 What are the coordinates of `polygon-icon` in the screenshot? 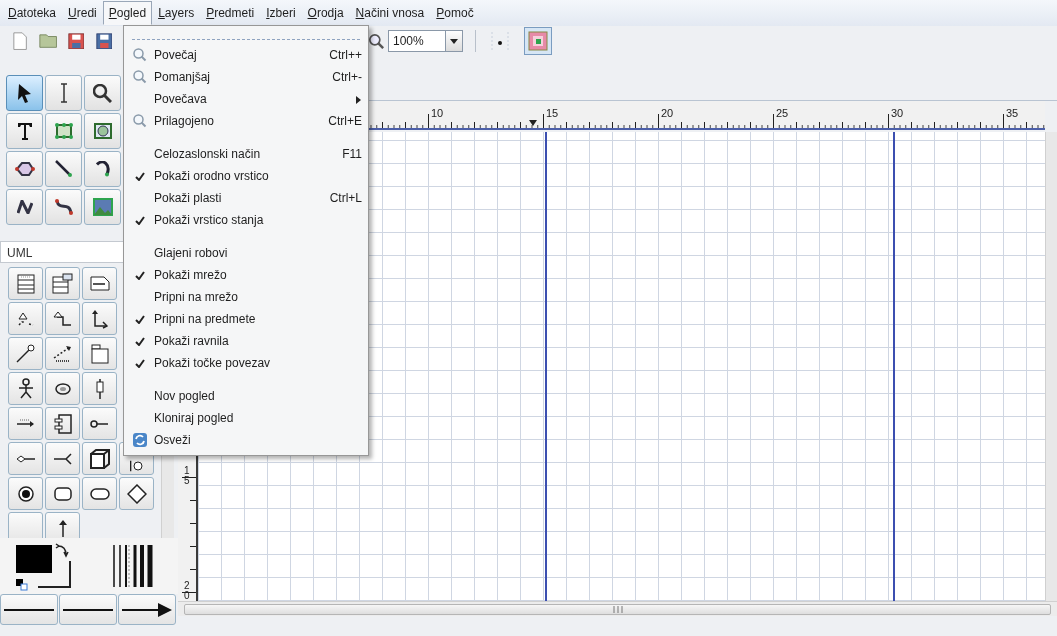 It's located at (24, 169).